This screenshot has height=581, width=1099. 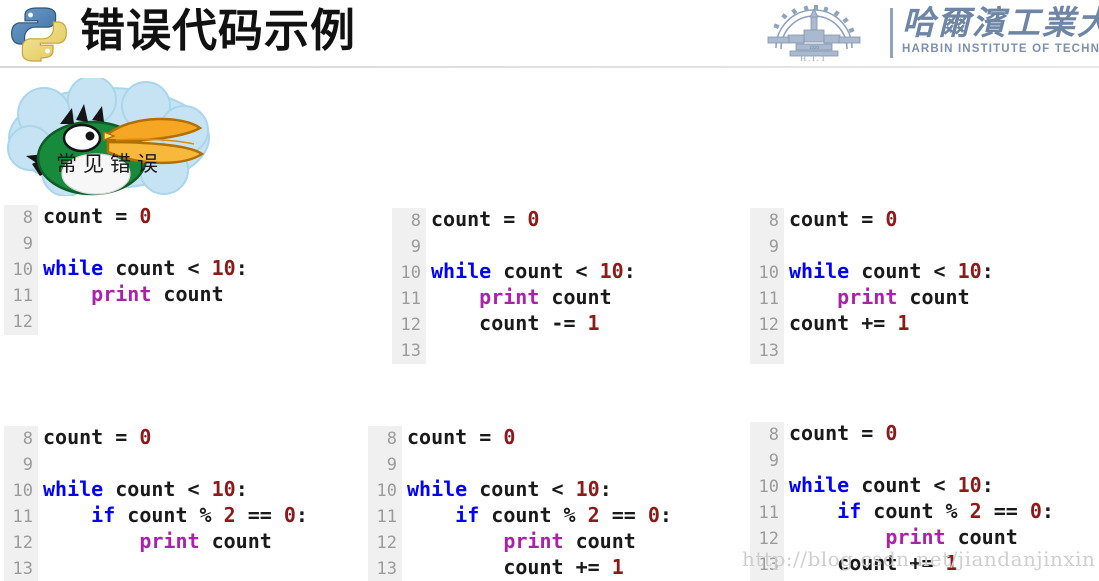 I want to click on line-number: 13, so click(x=21, y=568).